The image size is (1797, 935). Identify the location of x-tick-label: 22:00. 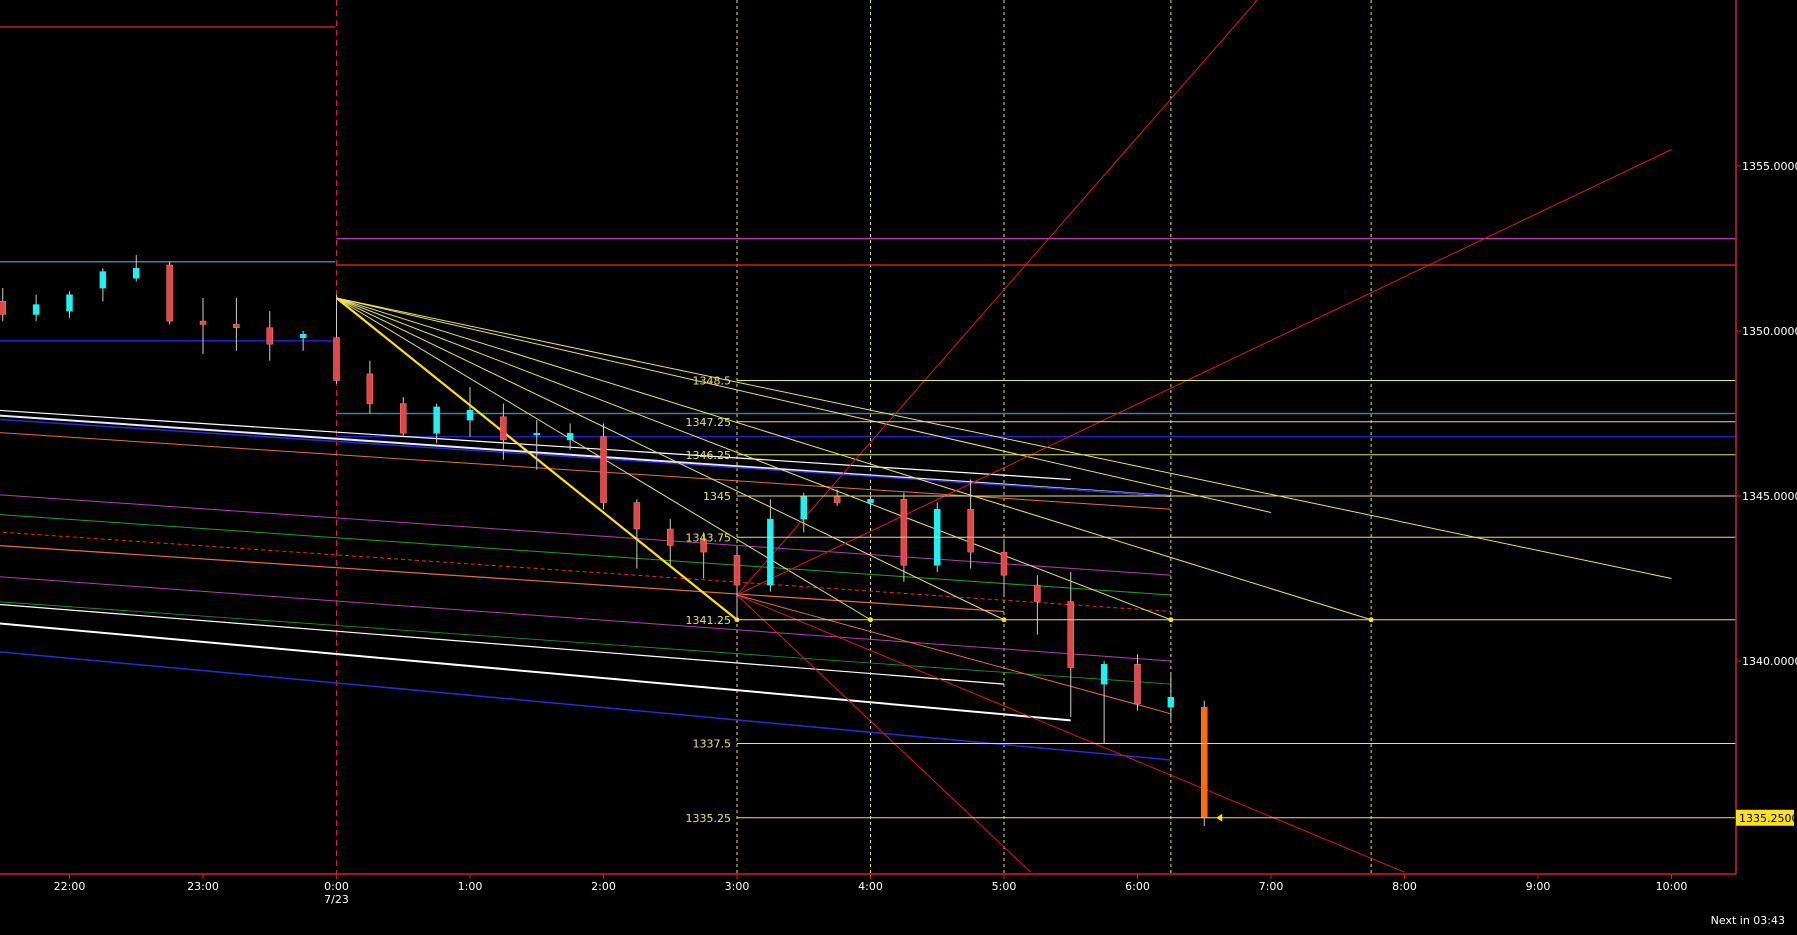
(70, 886).